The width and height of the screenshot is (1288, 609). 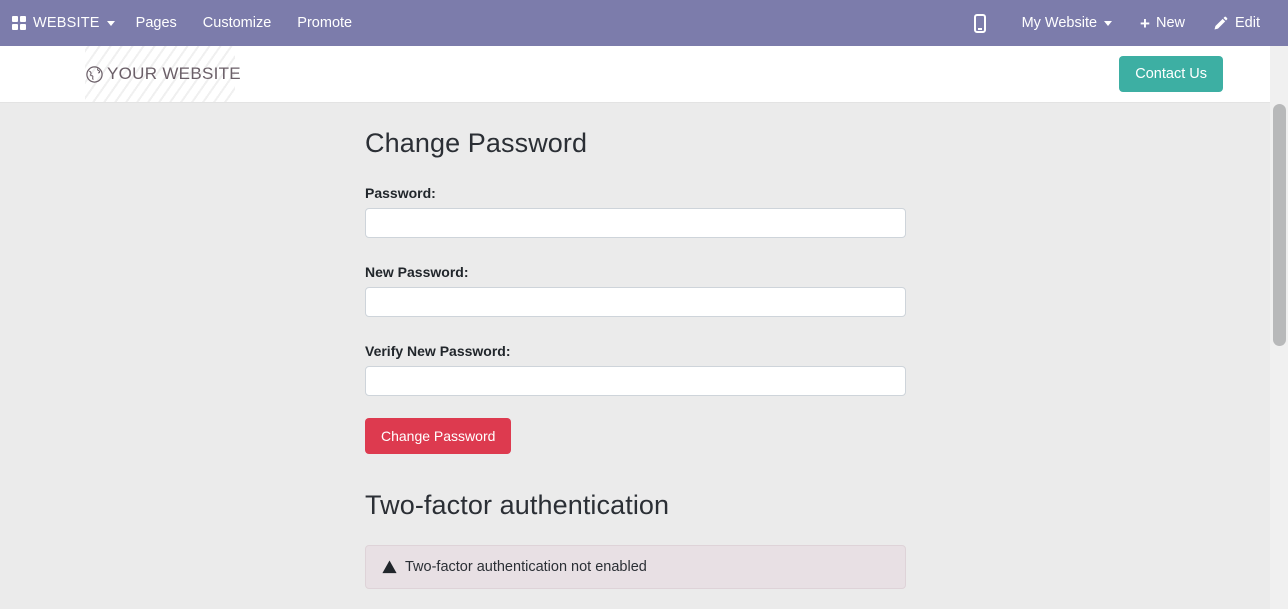 What do you see at coordinates (1247, 23) in the screenshot?
I see `edit-button-label: Edit` at bounding box center [1247, 23].